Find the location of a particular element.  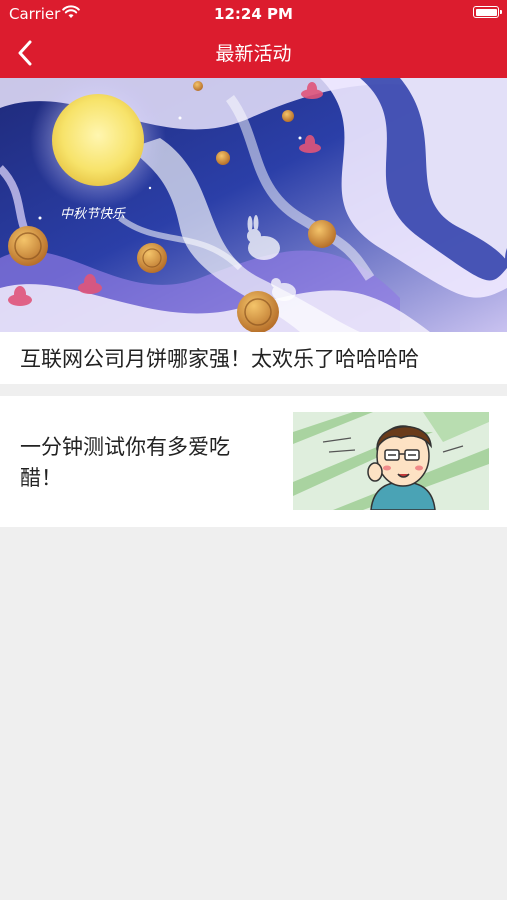

page-title: 最新活动 is located at coordinates (253, 54).